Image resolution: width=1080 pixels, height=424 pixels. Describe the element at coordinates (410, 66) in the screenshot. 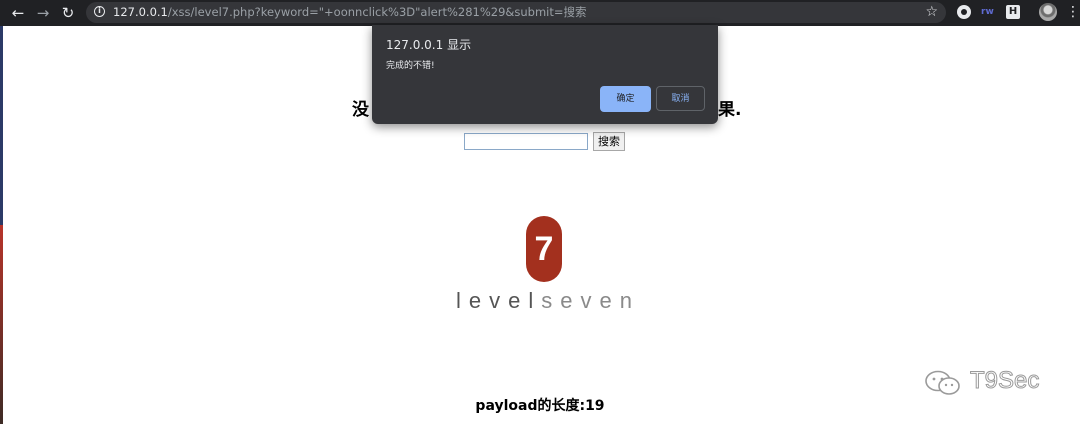

I see `dialog-message: 完成的不错!` at that location.